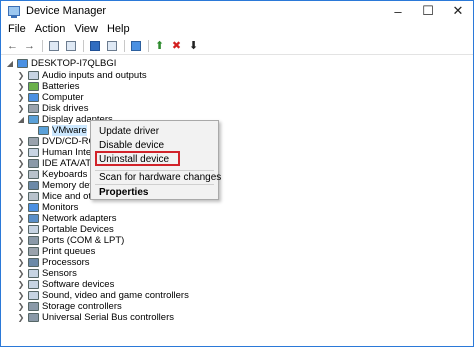  Describe the element at coordinates (237, 97) in the screenshot. I see `tree-item-computer: ❯ Computer` at that location.